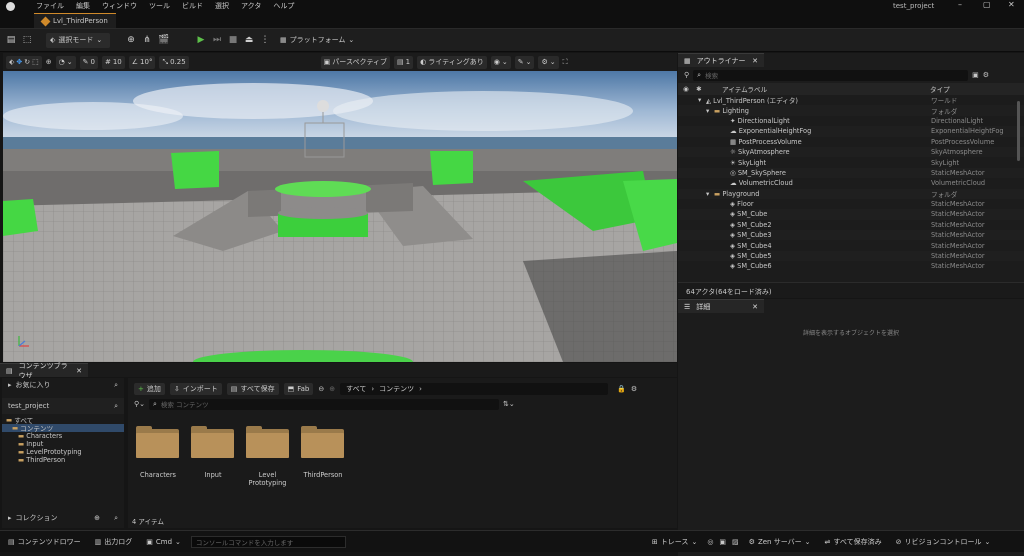 The image size is (1024, 556). Describe the element at coordinates (131, 40) in the screenshot. I see `add-actor-icon: ⊕` at that location.